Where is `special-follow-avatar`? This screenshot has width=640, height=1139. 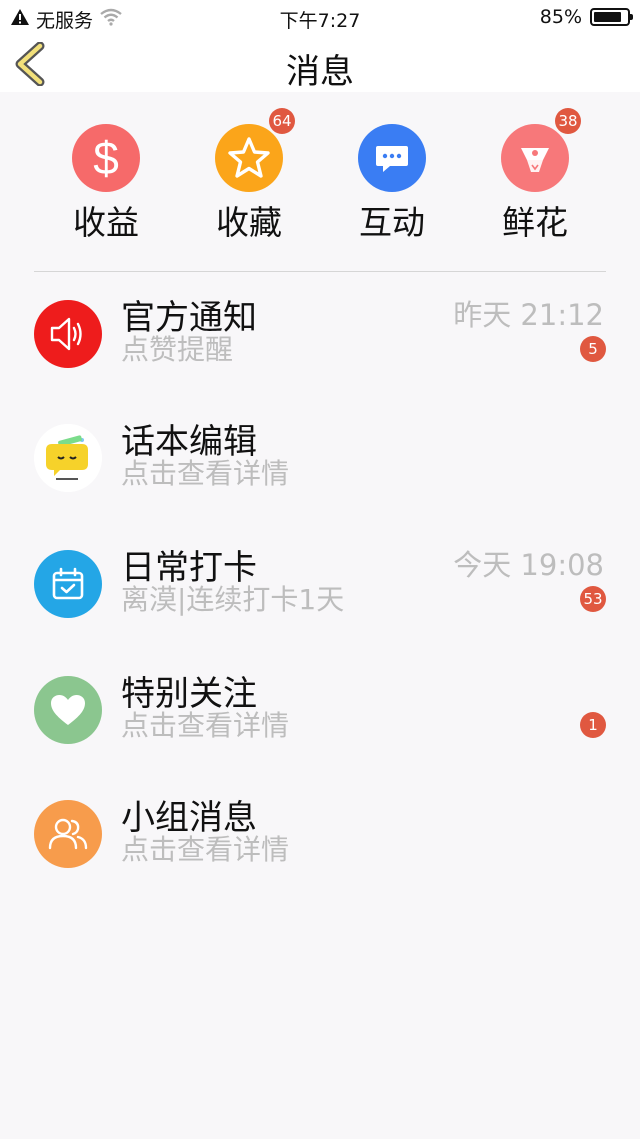
special-follow-avatar is located at coordinates (68, 710).